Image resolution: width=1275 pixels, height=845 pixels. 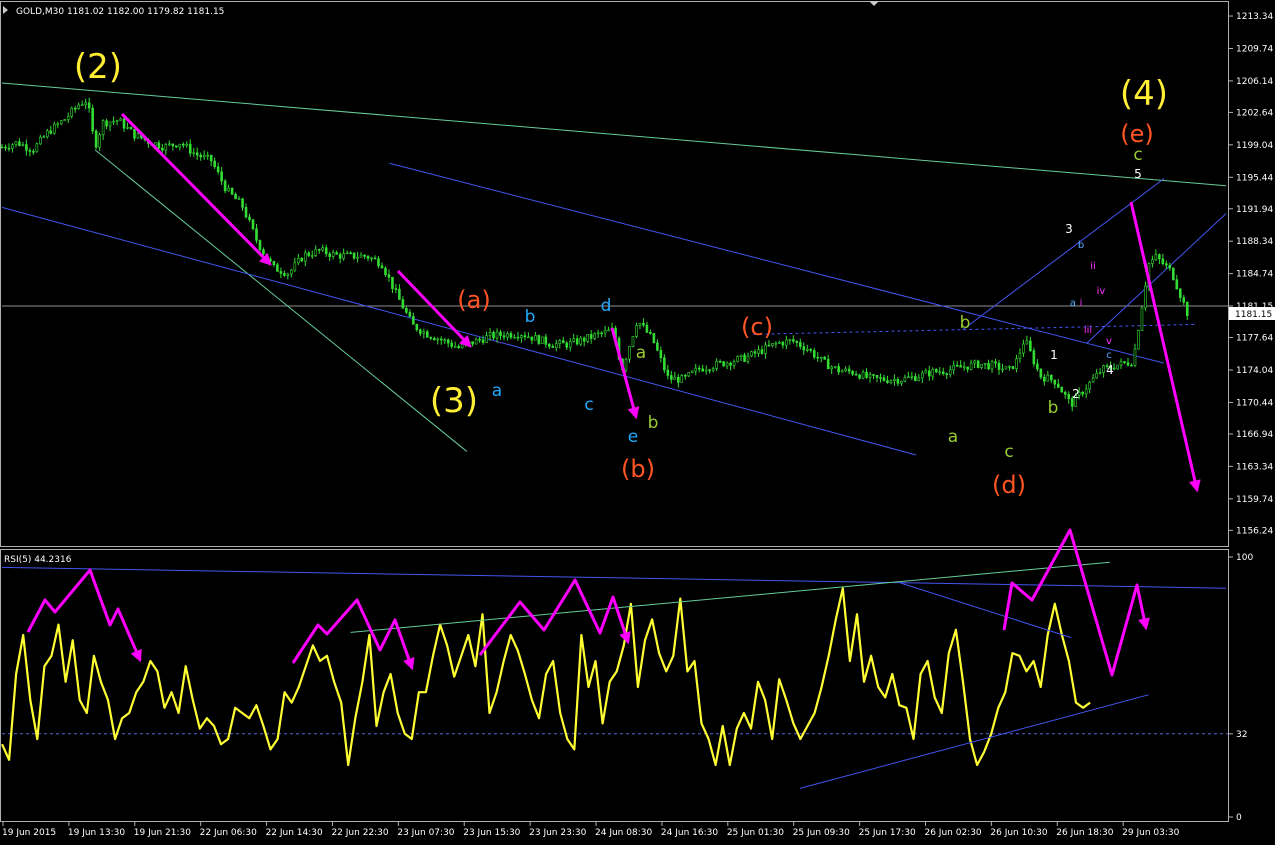 What do you see at coordinates (1254, 275) in the screenshot?
I see `price-tick-label: 1184.74` at bounding box center [1254, 275].